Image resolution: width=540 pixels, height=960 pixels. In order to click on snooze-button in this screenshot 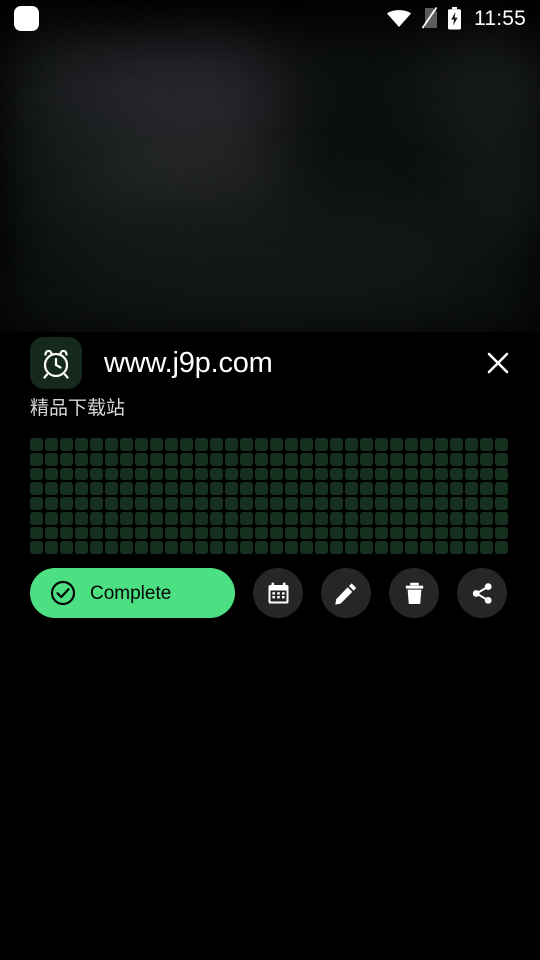, I will do `click(278, 593)`.